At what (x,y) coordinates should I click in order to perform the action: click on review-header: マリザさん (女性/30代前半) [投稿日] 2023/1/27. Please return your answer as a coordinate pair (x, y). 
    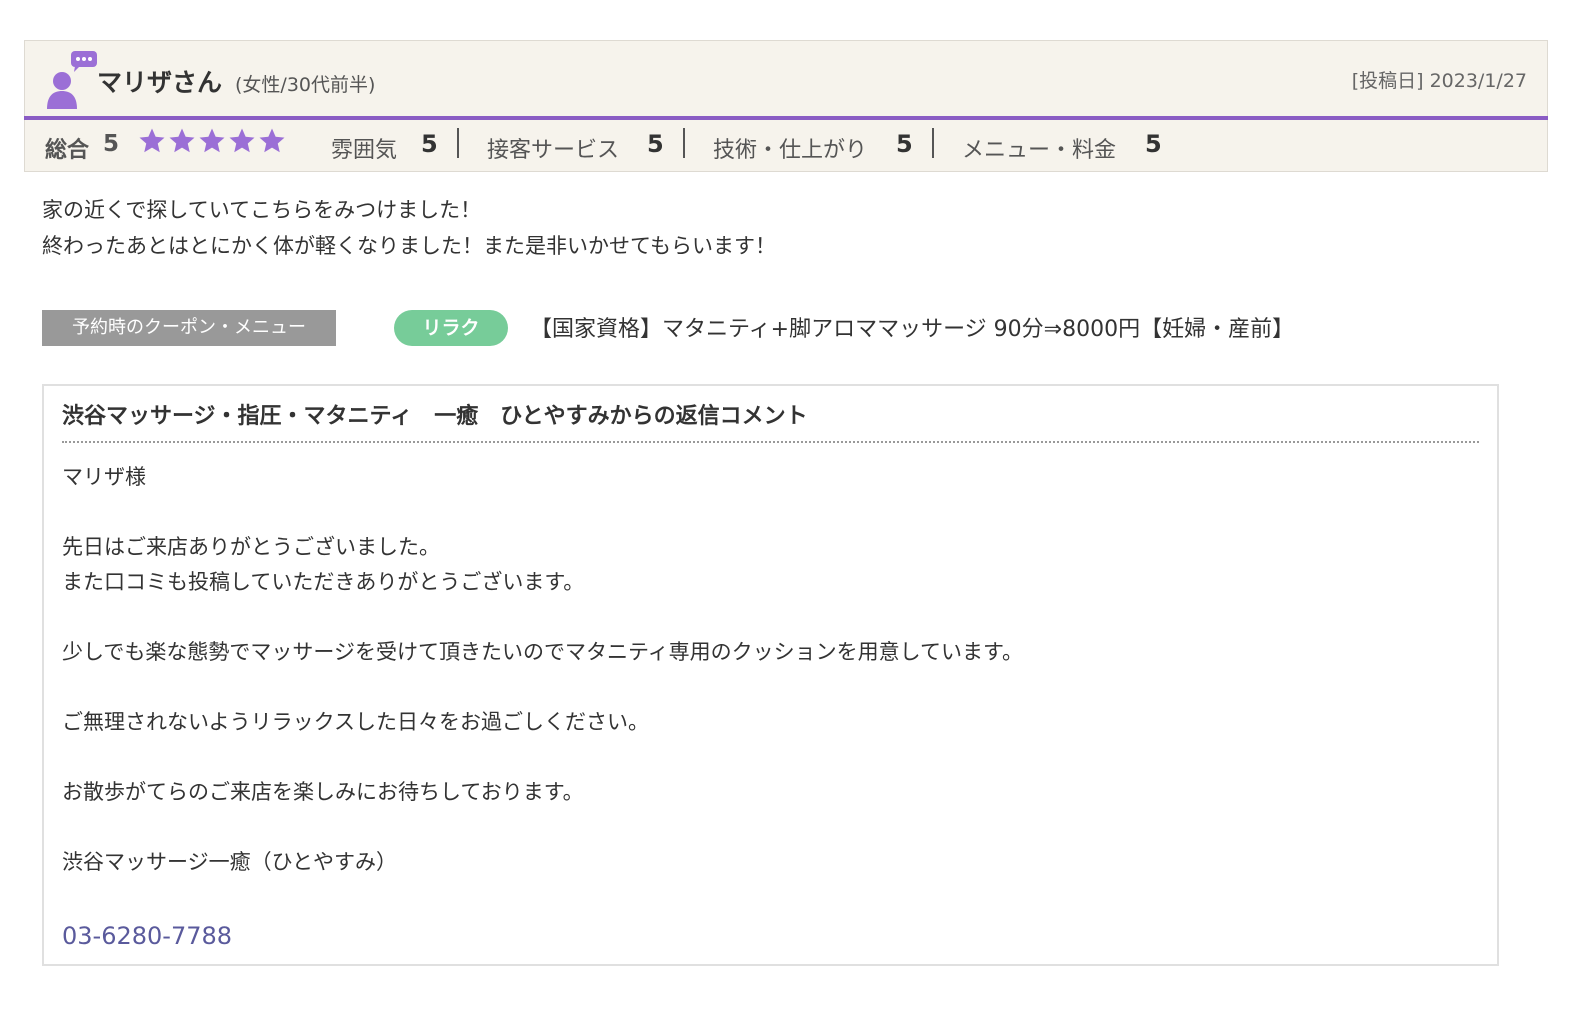
    Looking at the image, I should click on (786, 78).